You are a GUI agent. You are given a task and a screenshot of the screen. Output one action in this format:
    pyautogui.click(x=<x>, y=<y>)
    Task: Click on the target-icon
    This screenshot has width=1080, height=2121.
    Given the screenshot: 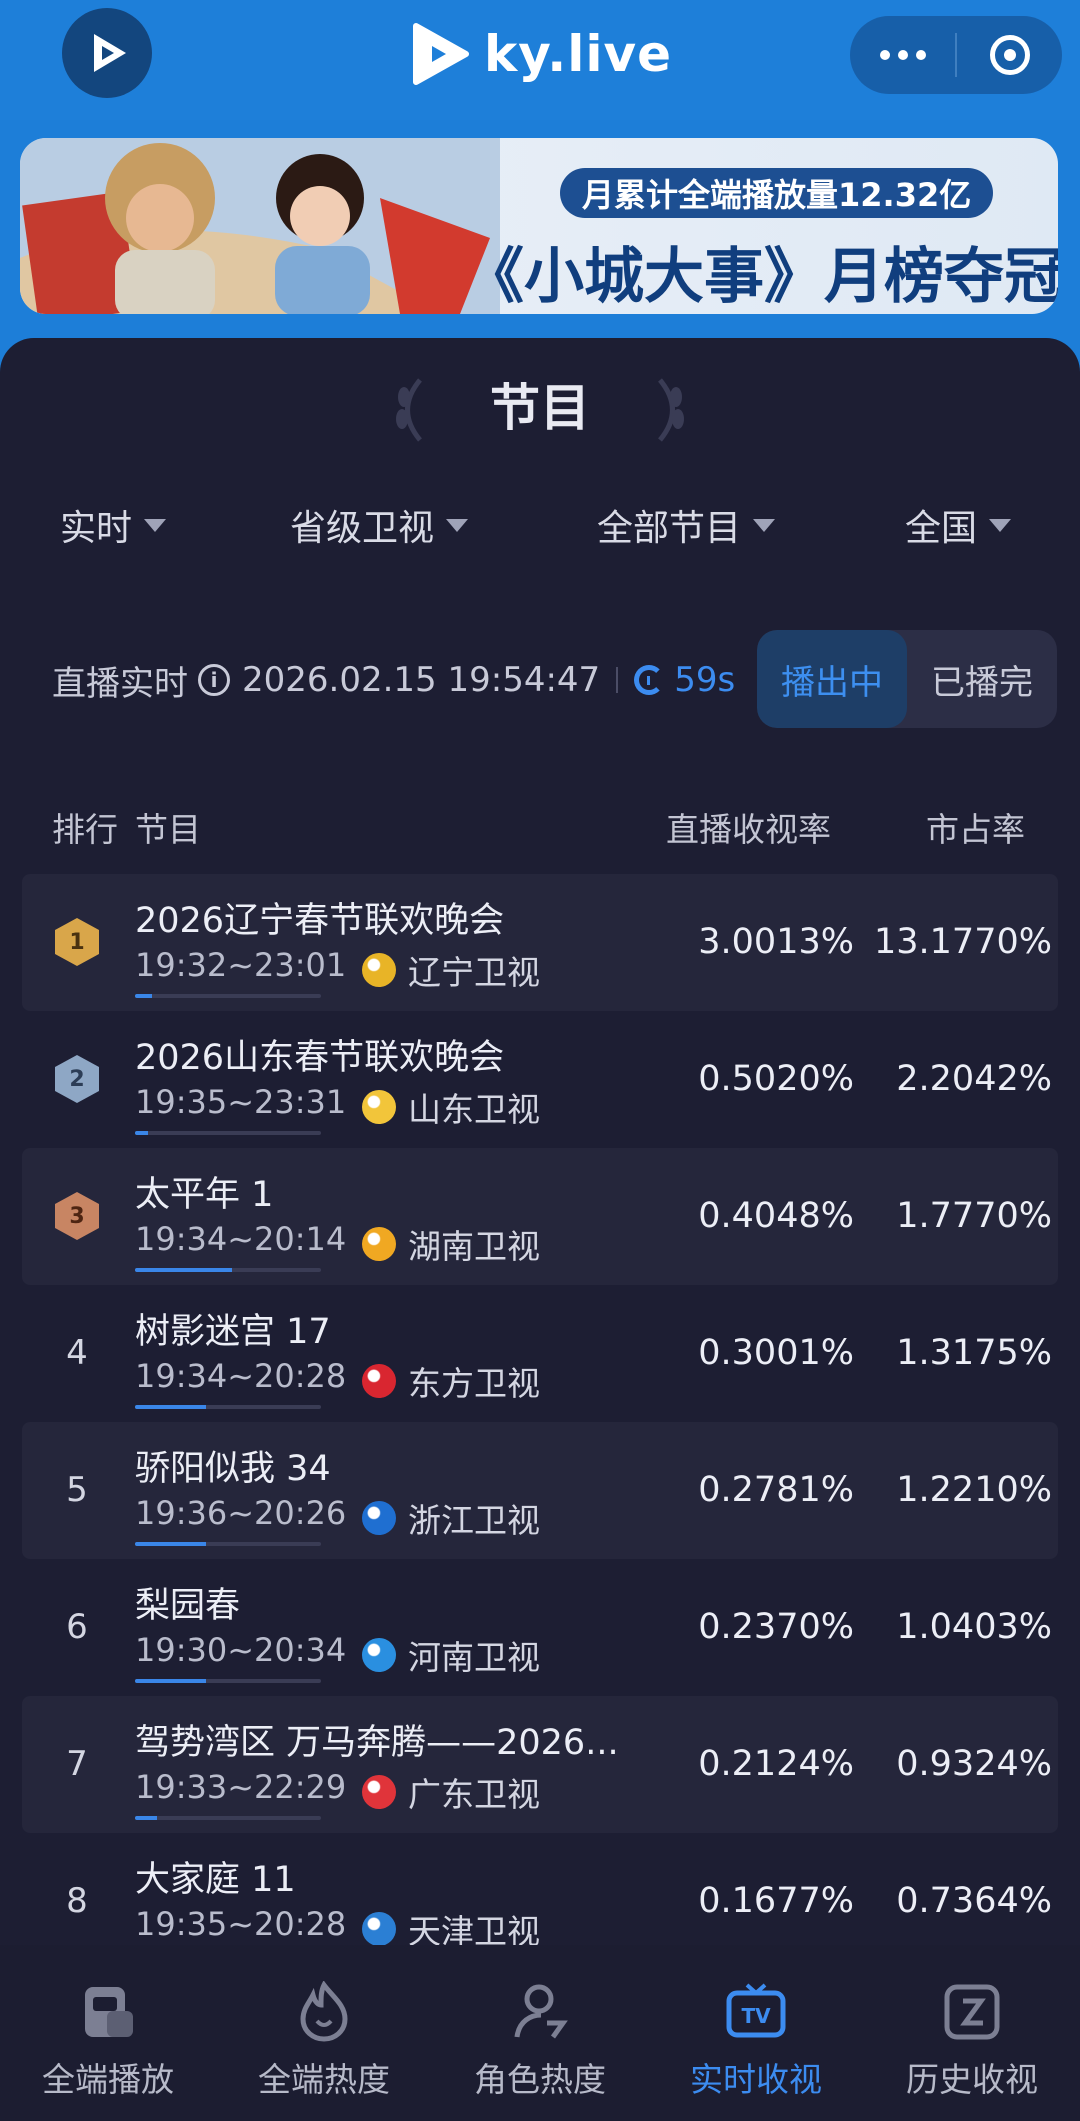 What is the action you would take?
    pyautogui.click(x=1009, y=55)
    